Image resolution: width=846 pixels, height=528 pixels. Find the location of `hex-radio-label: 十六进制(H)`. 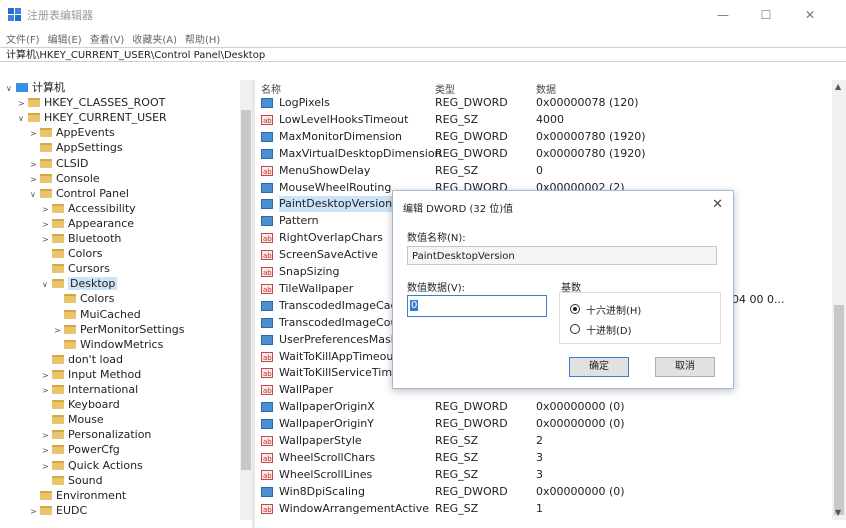

hex-radio-label: 十六进制(H) is located at coordinates (613, 309).